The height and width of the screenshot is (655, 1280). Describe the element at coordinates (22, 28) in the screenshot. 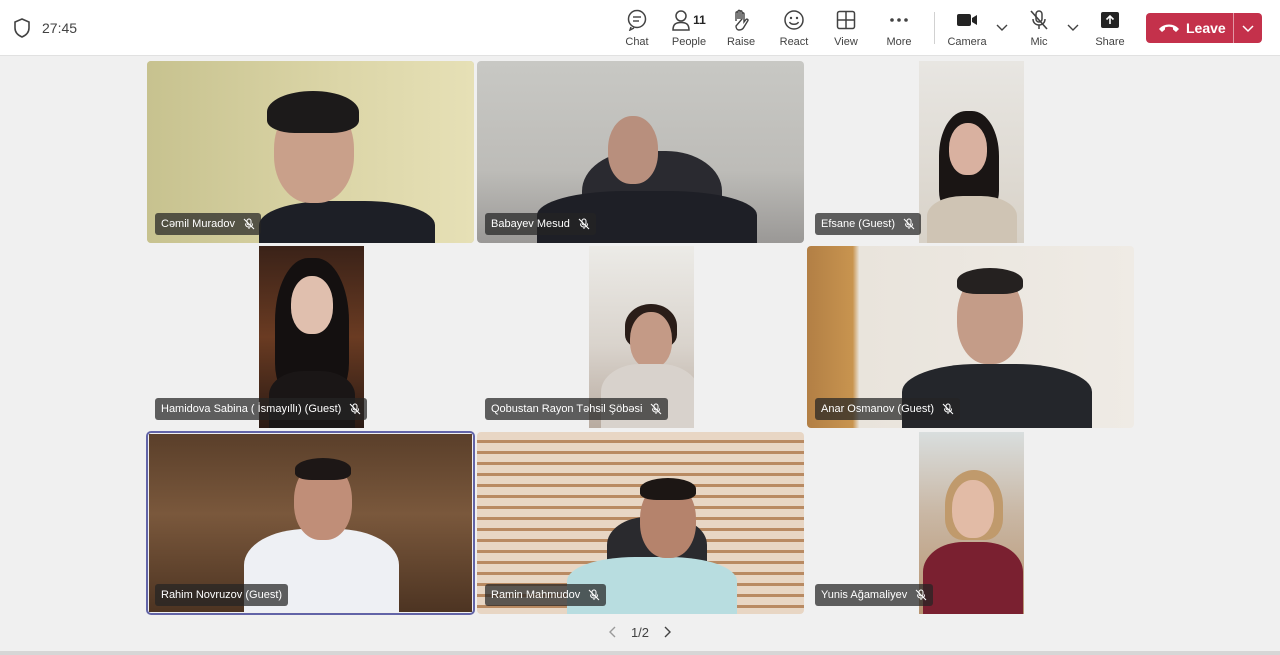

I see `shield-icon` at that location.